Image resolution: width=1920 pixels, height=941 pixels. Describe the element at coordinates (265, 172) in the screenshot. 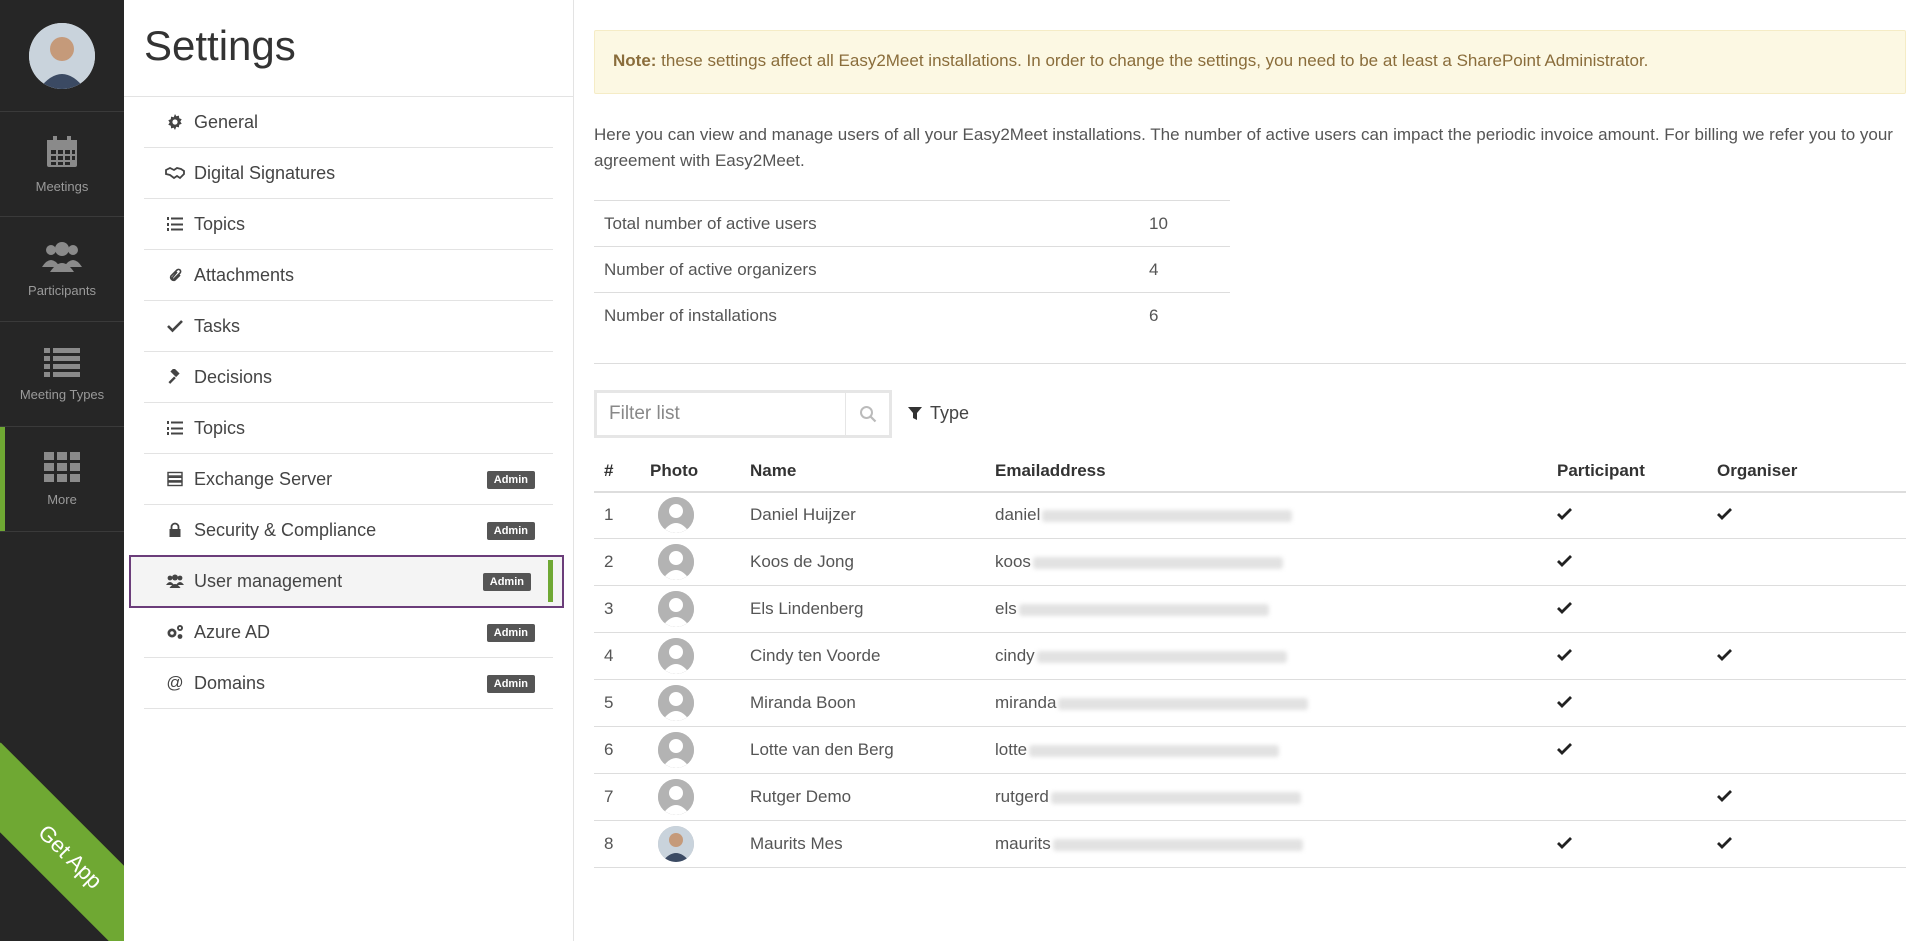

I see `menu-item-label: Digital Signatures` at that location.